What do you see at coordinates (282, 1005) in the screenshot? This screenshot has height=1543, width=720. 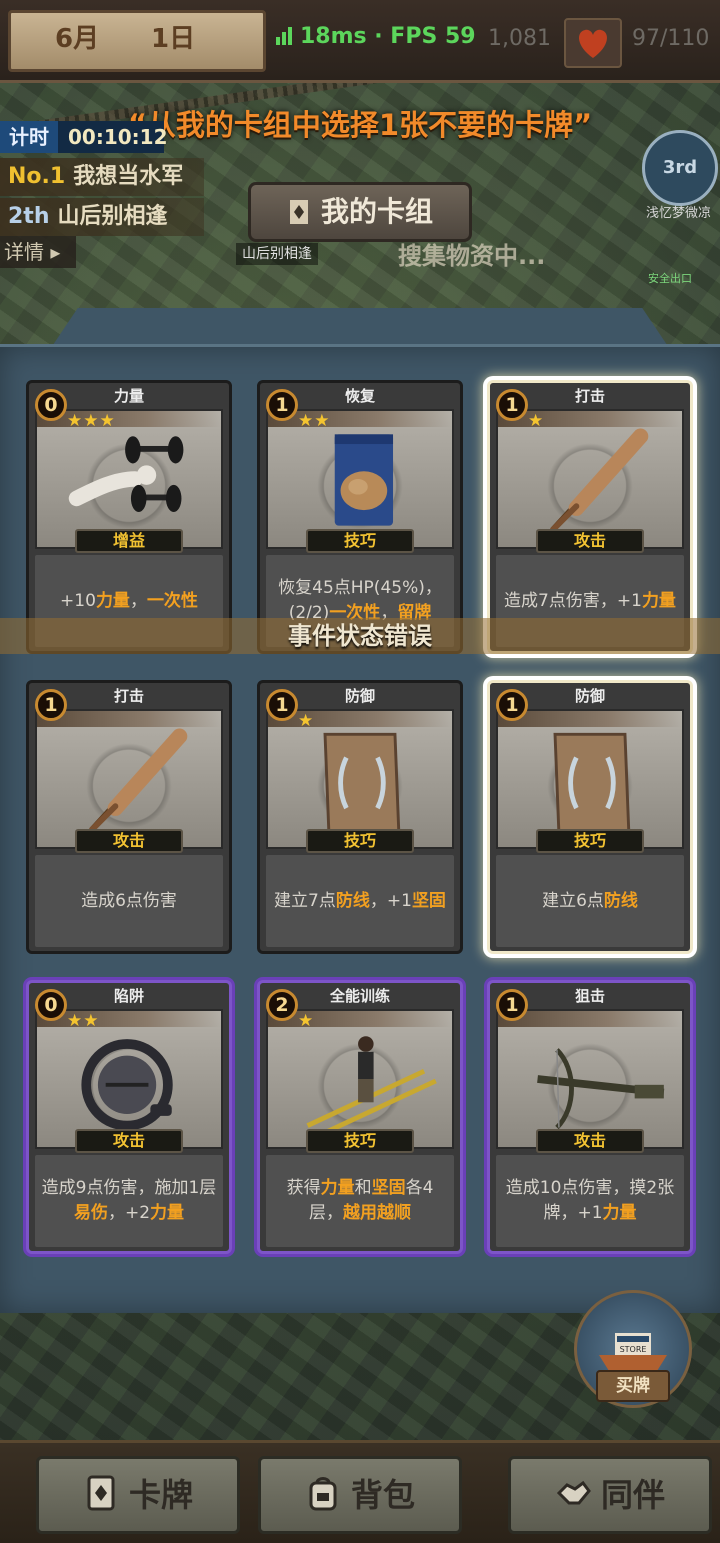 I see `card-cost: 2` at bounding box center [282, 1005].